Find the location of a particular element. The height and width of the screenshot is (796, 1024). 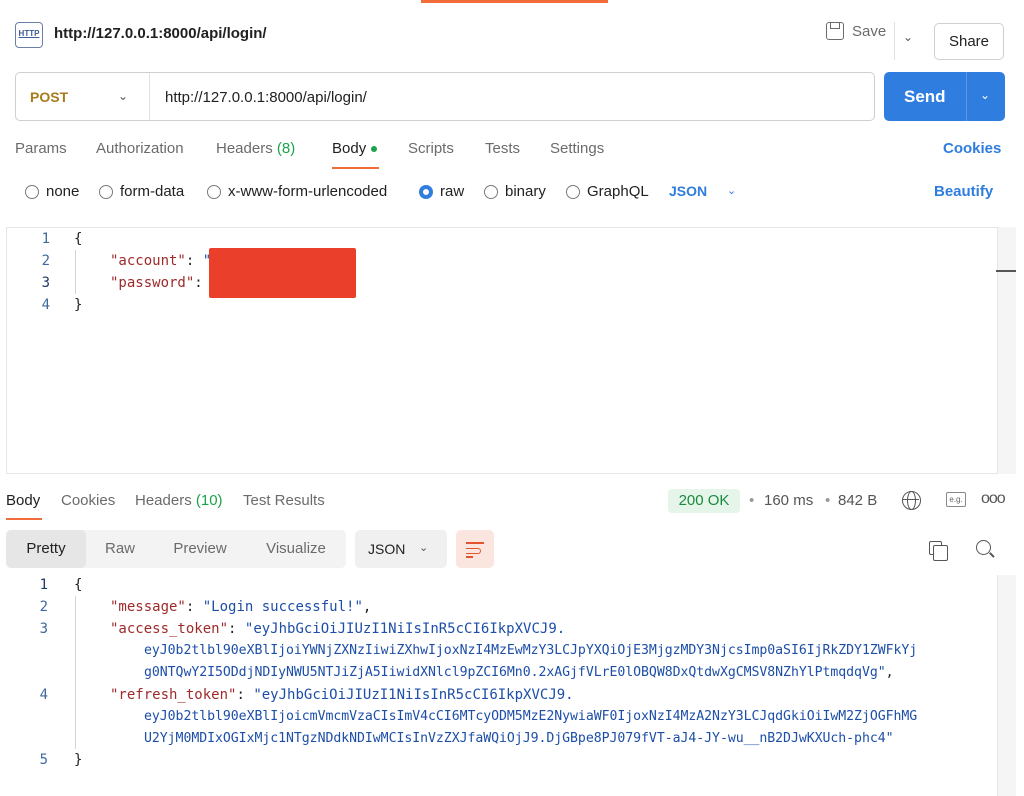

view-raw-button: Raw is located at coordinates (120, 549).